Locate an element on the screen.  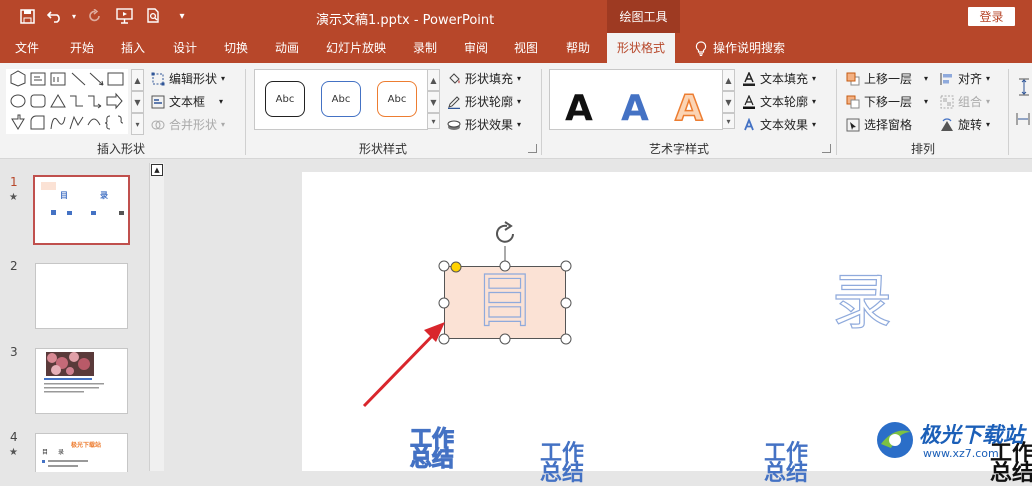
tab-review: 审阅 is located at coordinates (476, 48).